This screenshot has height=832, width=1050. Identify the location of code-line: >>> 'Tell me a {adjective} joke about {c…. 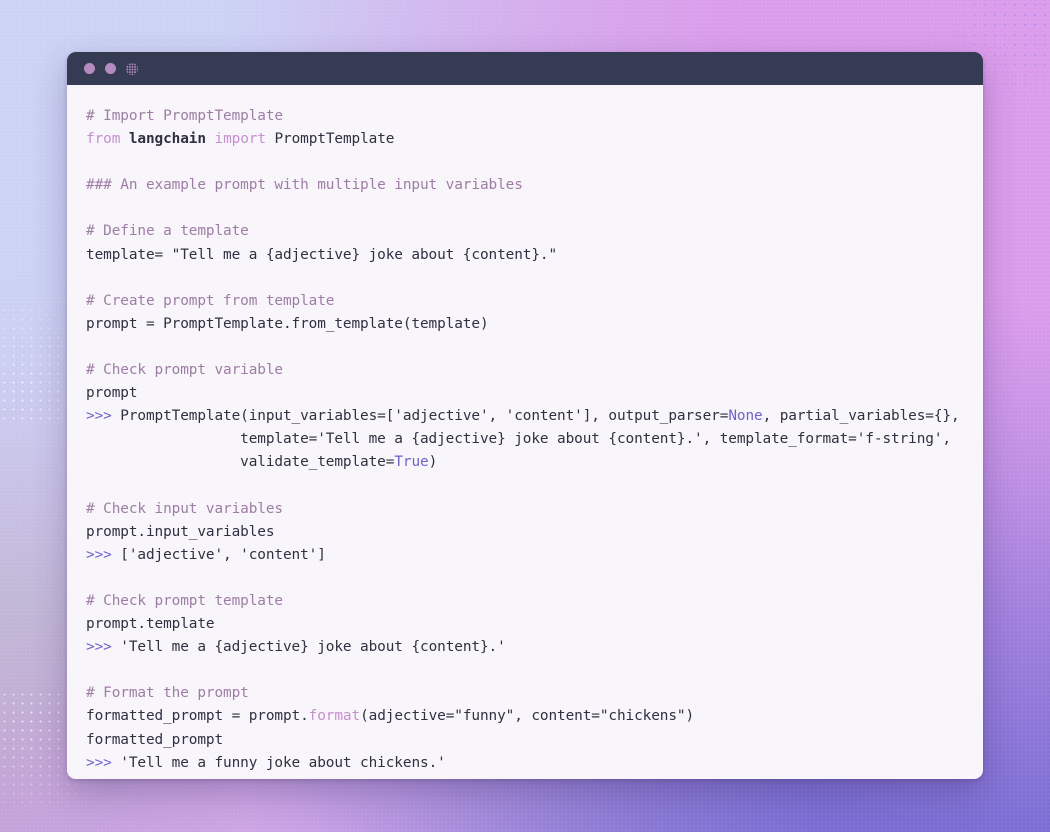
(296, 647).